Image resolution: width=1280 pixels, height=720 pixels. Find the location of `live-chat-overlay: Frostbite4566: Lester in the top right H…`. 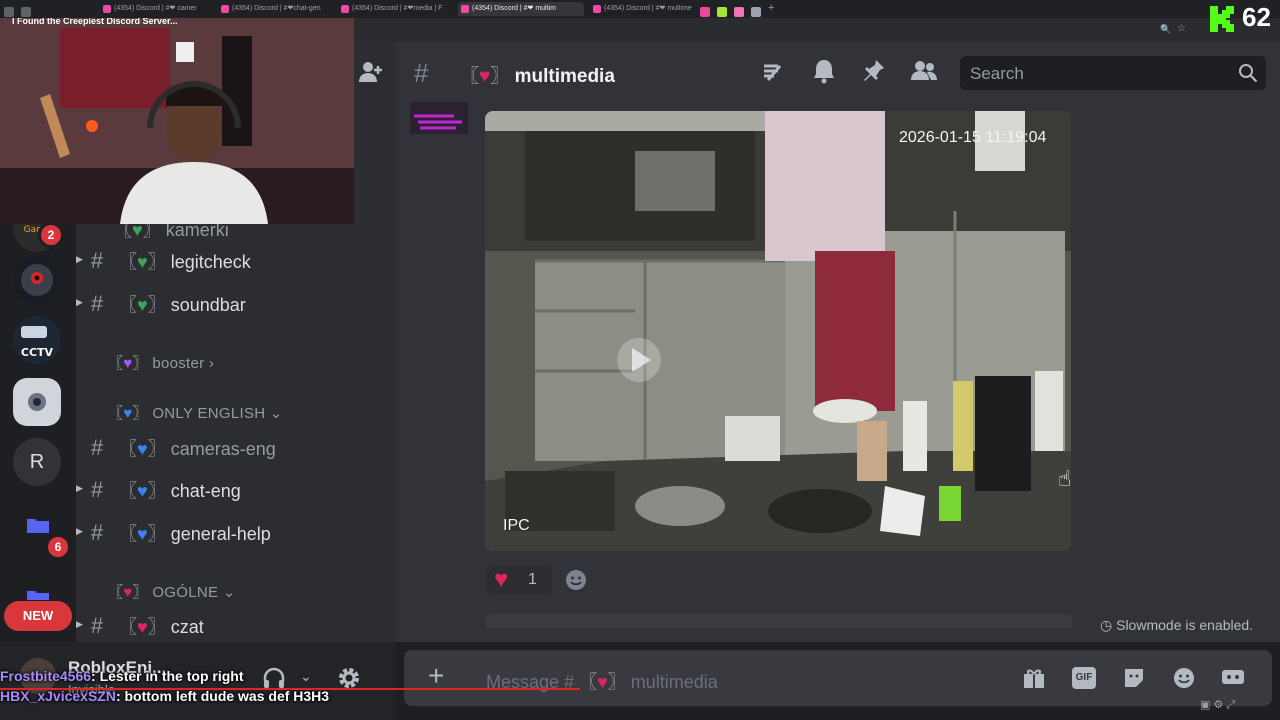

live-chat-overlay: Frostbite4566: Lester in the top right H… is located at coordinates (164, 686).